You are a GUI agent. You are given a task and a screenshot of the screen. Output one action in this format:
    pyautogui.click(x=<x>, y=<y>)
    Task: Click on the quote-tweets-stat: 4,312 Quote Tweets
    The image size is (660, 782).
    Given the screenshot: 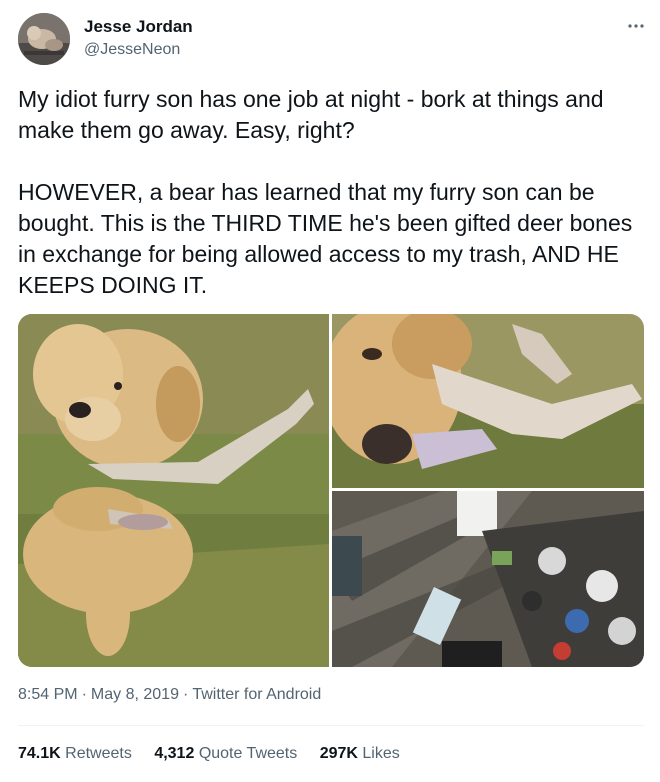 What is the action you would take?
    pyautogui.click(x=225, y=754)
    